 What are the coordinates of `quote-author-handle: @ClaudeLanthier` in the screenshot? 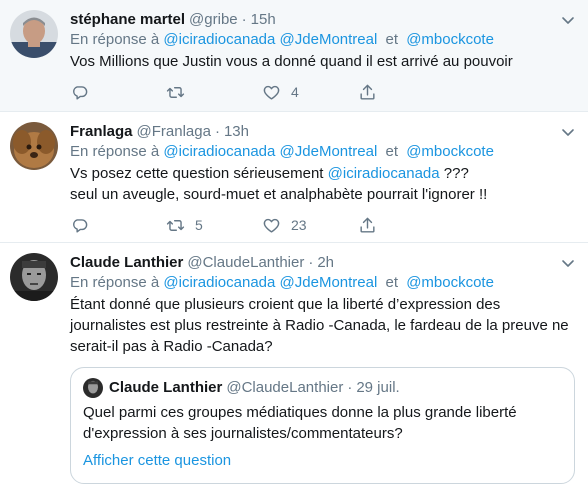 It's located at (285, 387).